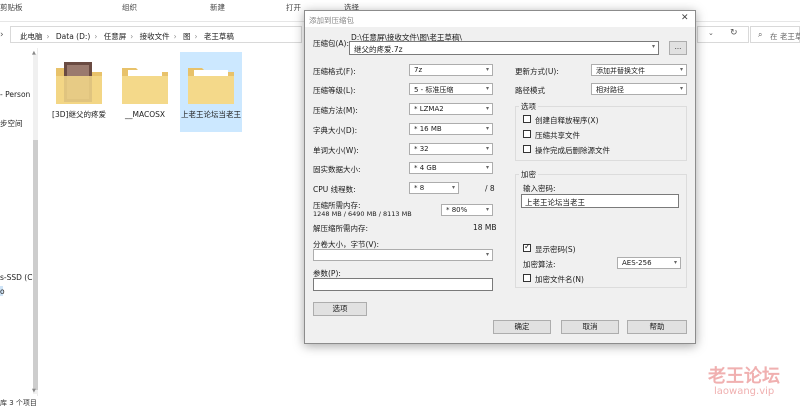 Image resolution: width=800 pixels, height=406 pixels. What do you see at coordinates (129, 36) in the screenshot?
I see `breadcrumb: 此电脑 › Data (D:) › 任意屏 › 接收文件 › 图 › 老王草稿` at bounding box center [129, 36].